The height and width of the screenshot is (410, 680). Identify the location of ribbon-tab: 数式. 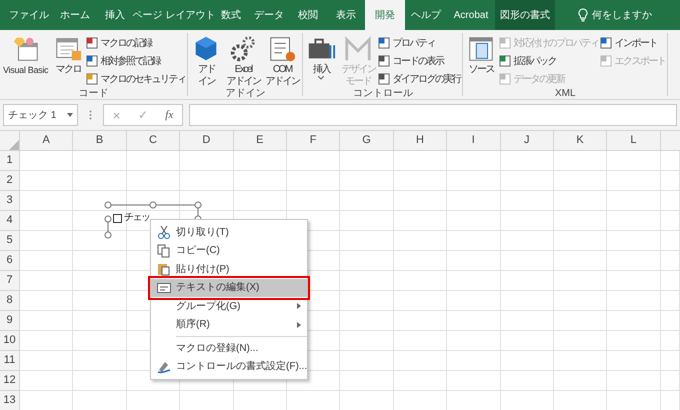
(231, 15).